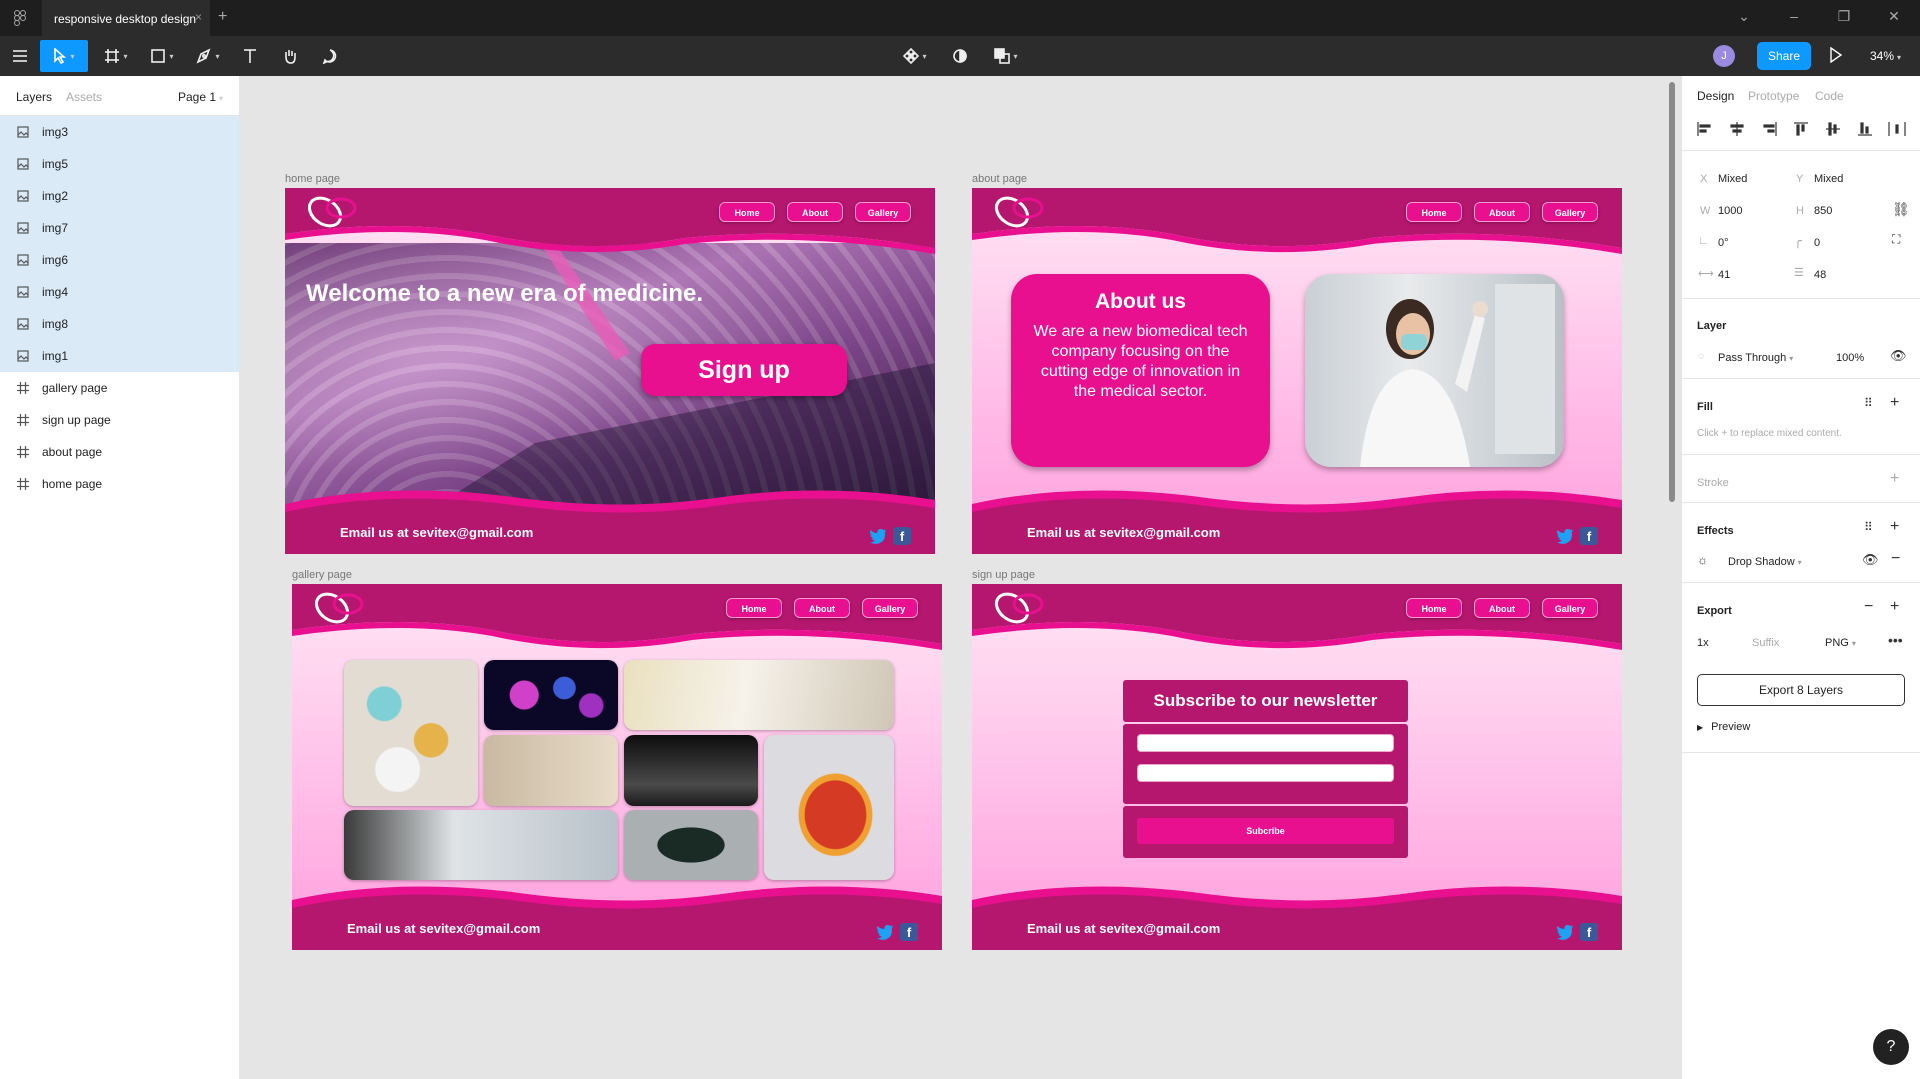 Image resolution: width=1920 pixels, height=1079 pixels. What do you see at coordinates (119, 228) in the screenshot?
I see `layer-item: img7` at bounding box center [119, 228].